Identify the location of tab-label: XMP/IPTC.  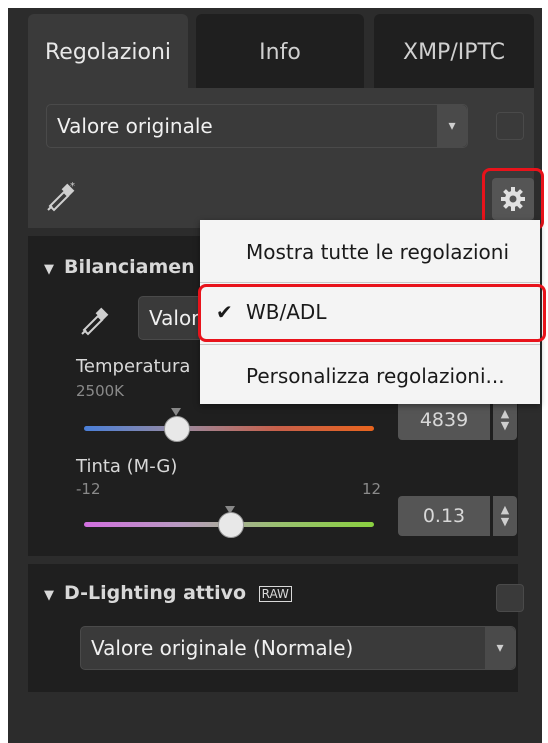
(454, 52).